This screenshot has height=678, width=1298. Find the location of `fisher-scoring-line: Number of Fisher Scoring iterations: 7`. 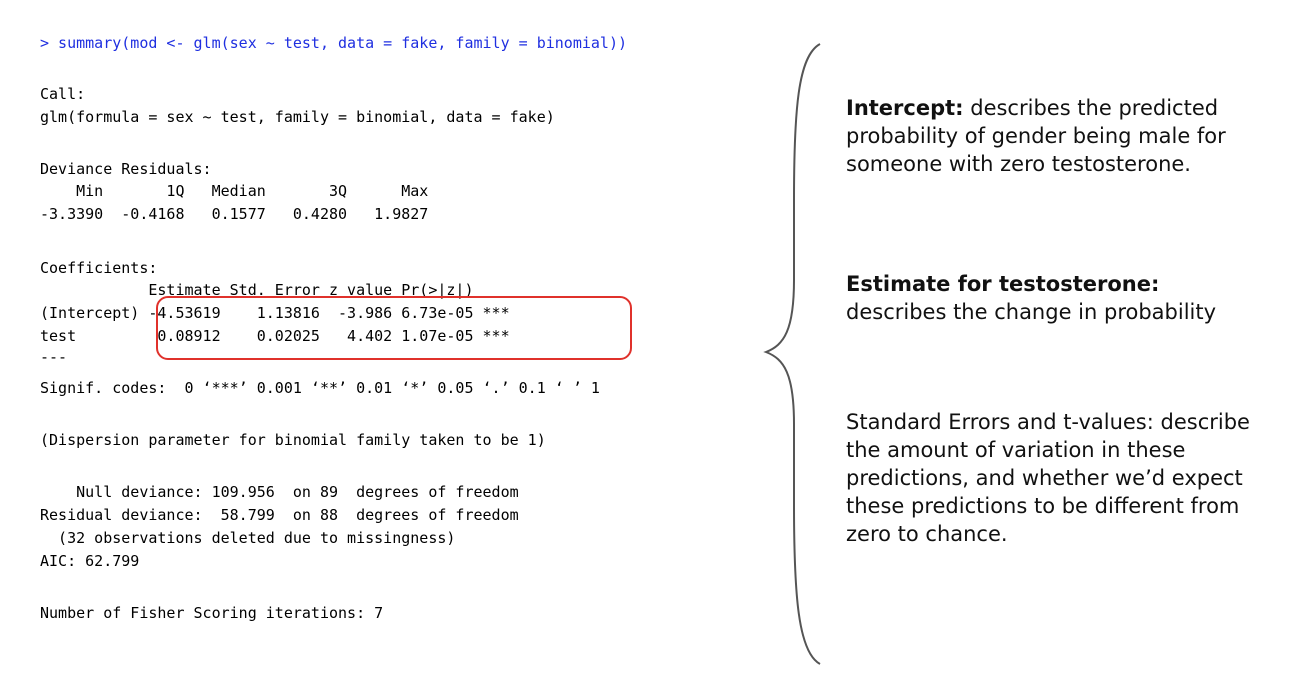

fisher-scoring-line: Number of Fisher Scoring iterations: 7 is located at coordinates (212, 613).